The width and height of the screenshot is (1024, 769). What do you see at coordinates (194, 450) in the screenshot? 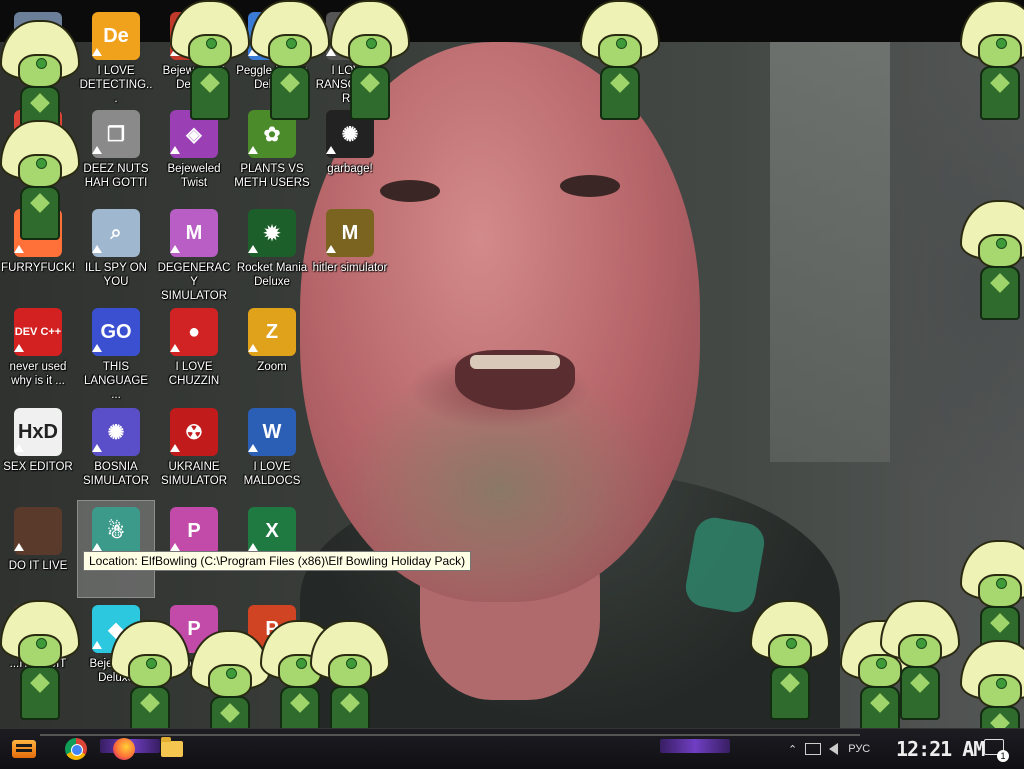
I see `desktop-icon-ukraine: ☢ UKRAINE SIMULATOR` at bounding box center [194, 450].